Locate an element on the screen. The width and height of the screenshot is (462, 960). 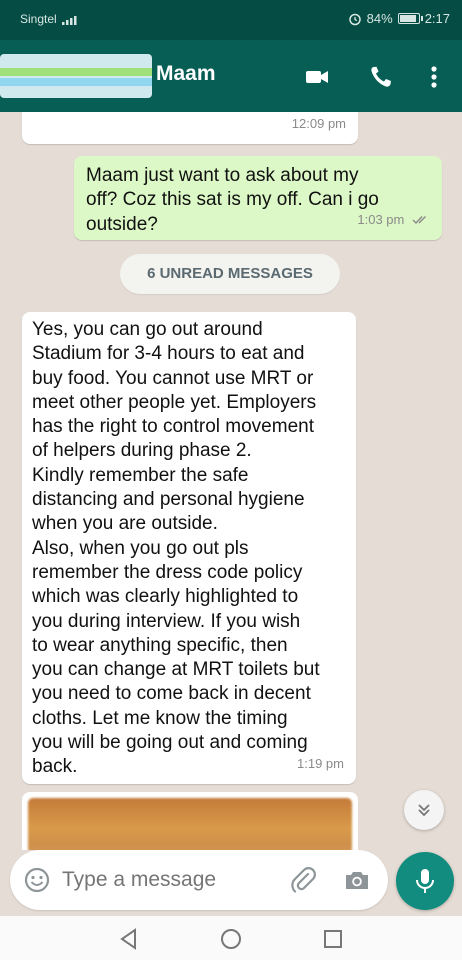
message-time: 1:03 pm is located at coordinates (381, 219).